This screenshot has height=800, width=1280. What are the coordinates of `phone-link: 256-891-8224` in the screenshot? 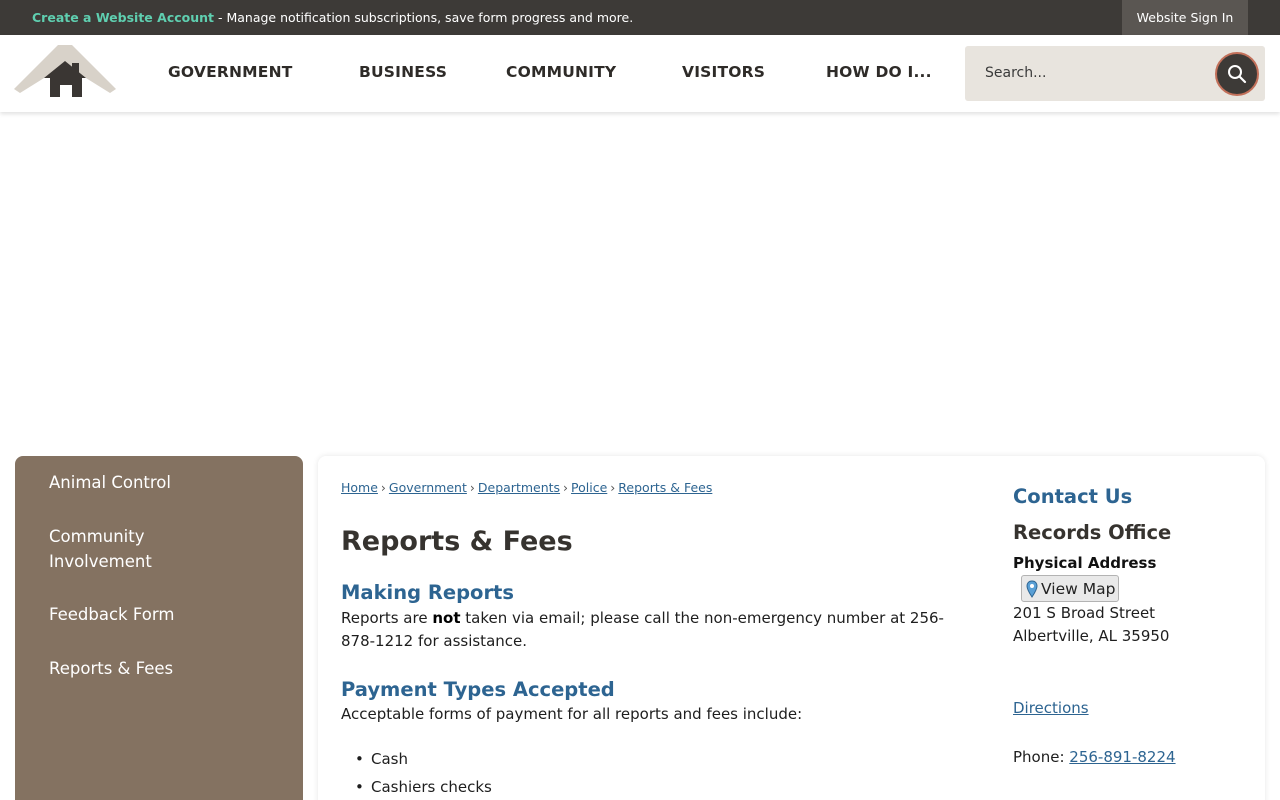 It's located at (1122, 757).